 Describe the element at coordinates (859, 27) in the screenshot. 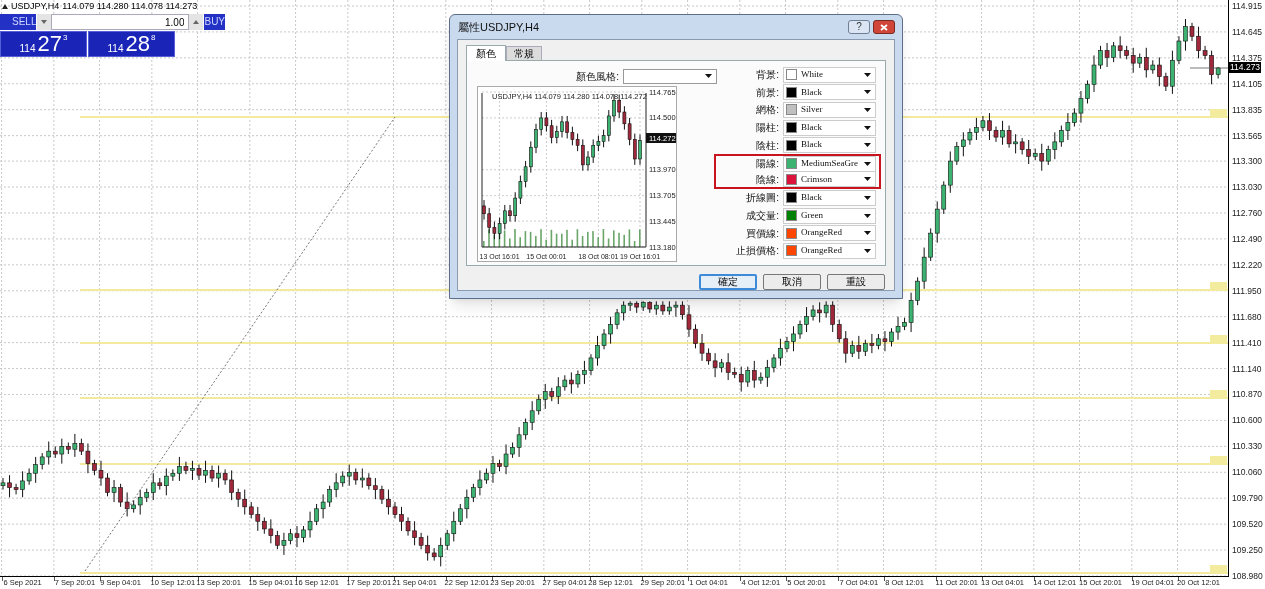

I see `help-button: ?` at that location.